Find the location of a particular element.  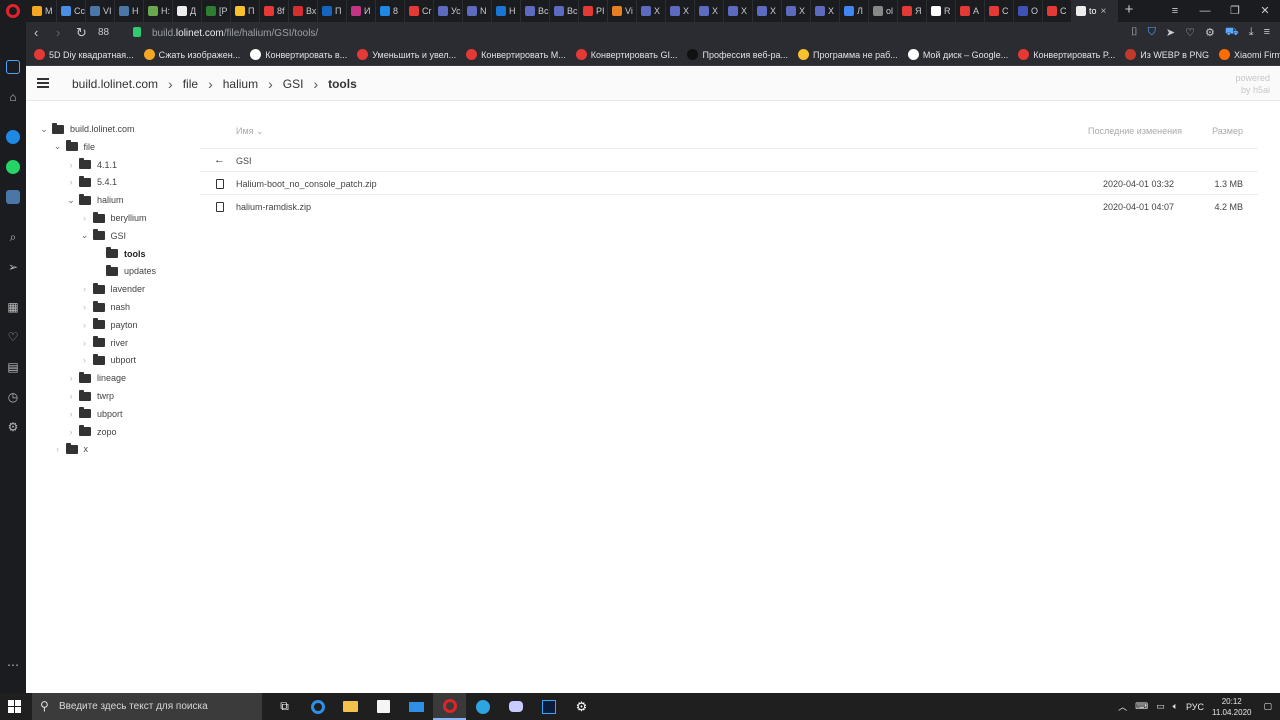

breadcrumb-item: halium is located at coordinates (240, 84).